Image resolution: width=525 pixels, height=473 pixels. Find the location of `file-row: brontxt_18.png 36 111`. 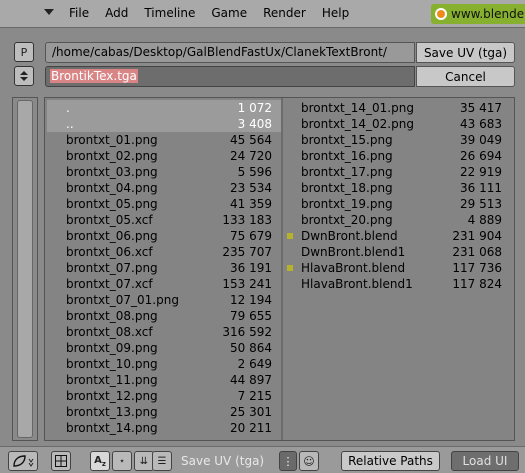

file-row: brontxt_18.png 36 111 is located at coordinates (399, 188).